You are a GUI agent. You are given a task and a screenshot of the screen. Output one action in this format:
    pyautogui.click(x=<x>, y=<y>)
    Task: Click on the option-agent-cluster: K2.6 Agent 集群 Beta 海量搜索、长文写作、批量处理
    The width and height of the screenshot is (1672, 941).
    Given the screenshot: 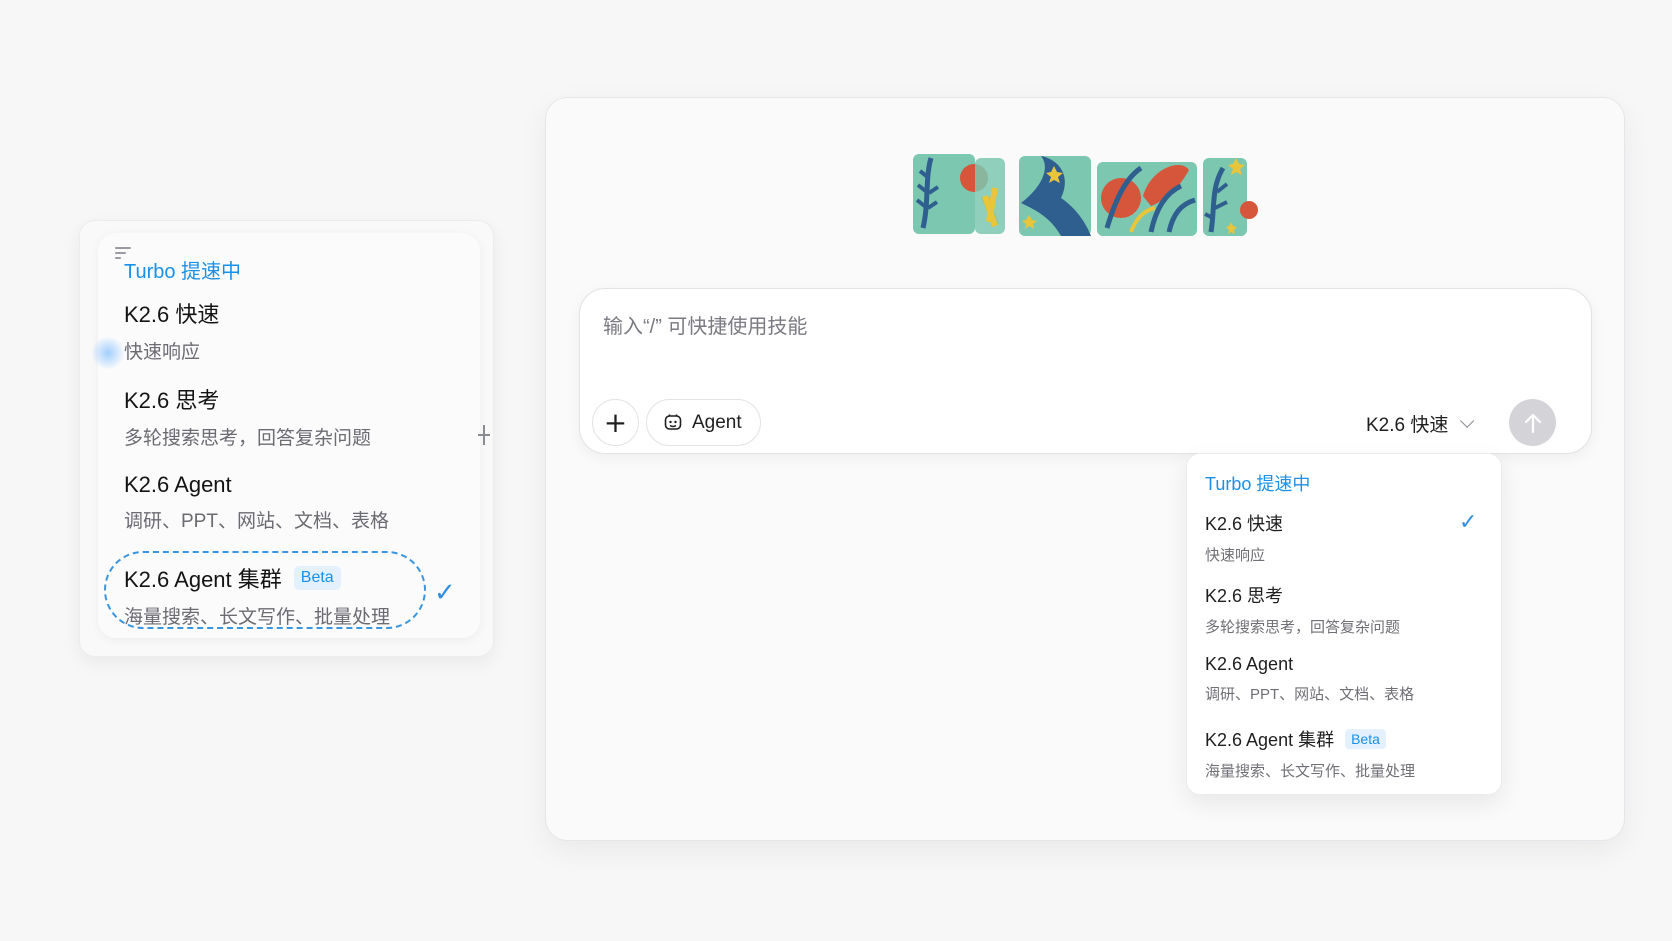 What is the action you would take?
    pyautogui.click(x=1310, y=753)
    